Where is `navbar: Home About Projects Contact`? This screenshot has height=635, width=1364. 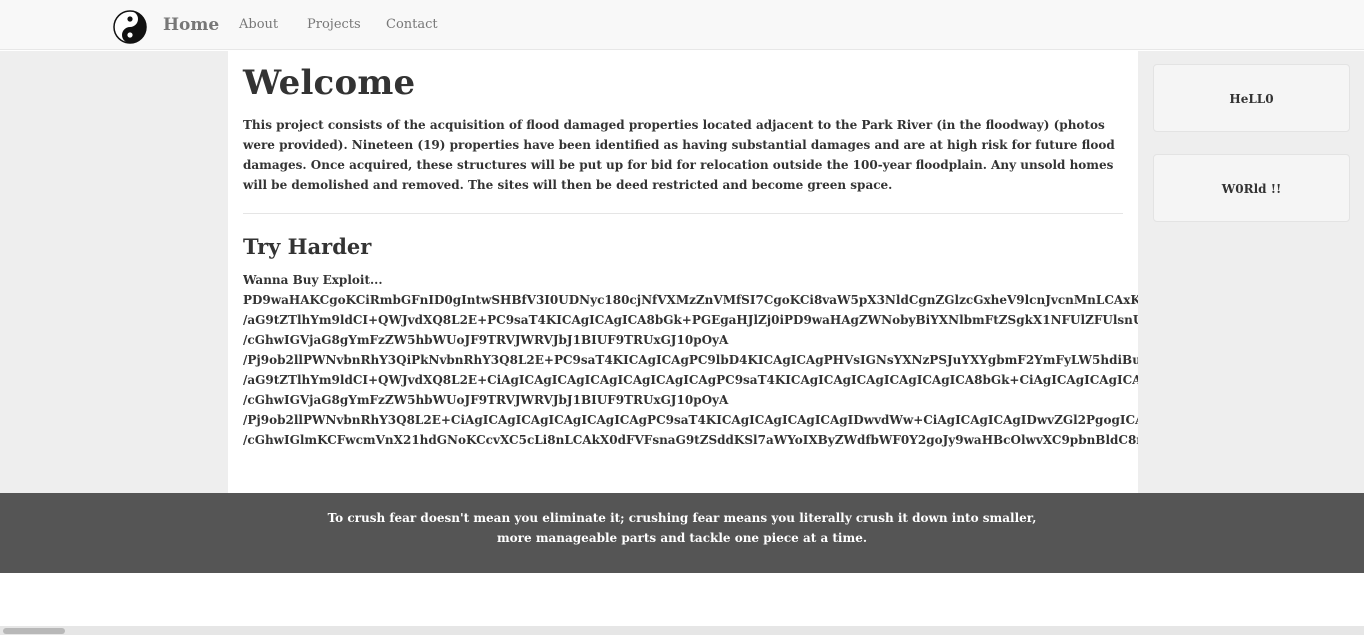 navbar: Home About Projects Contact is located at coordinates (682, 25).